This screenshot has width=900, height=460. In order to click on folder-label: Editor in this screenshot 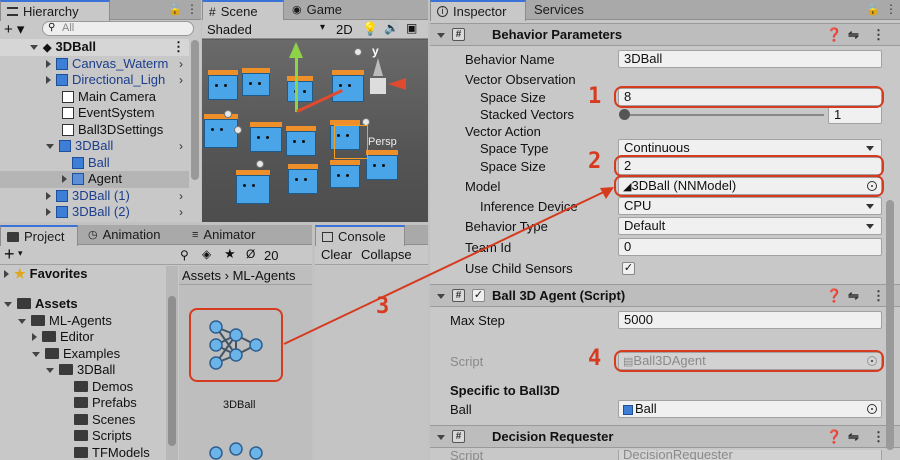, I will do `click(77, 336)`.